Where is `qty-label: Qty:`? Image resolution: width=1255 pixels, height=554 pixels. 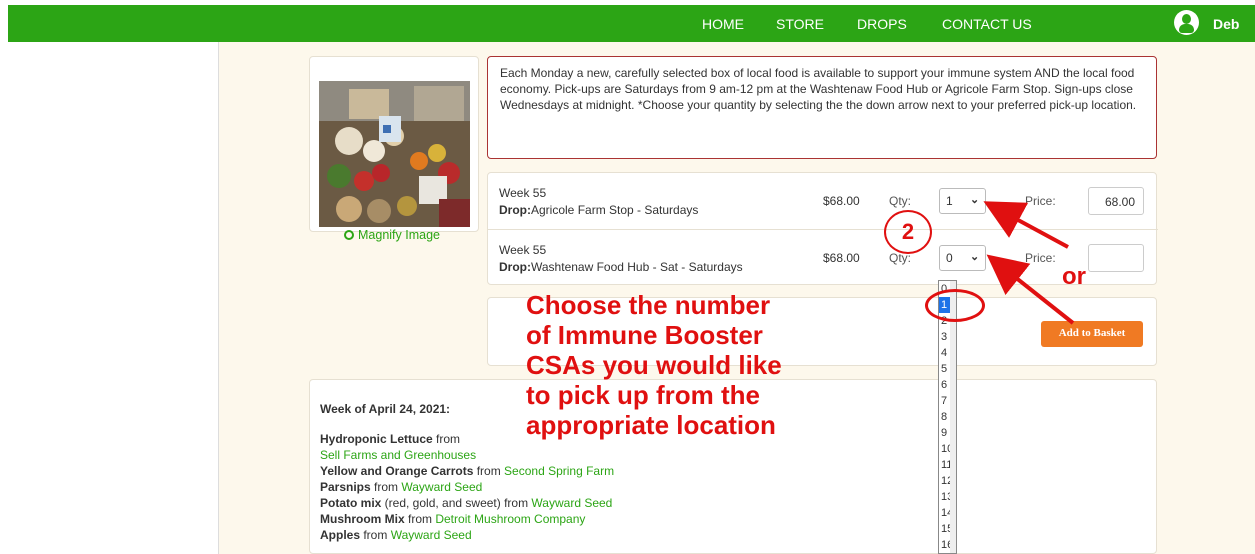
qty-label: Qty: is located at coordinates (900, 201).